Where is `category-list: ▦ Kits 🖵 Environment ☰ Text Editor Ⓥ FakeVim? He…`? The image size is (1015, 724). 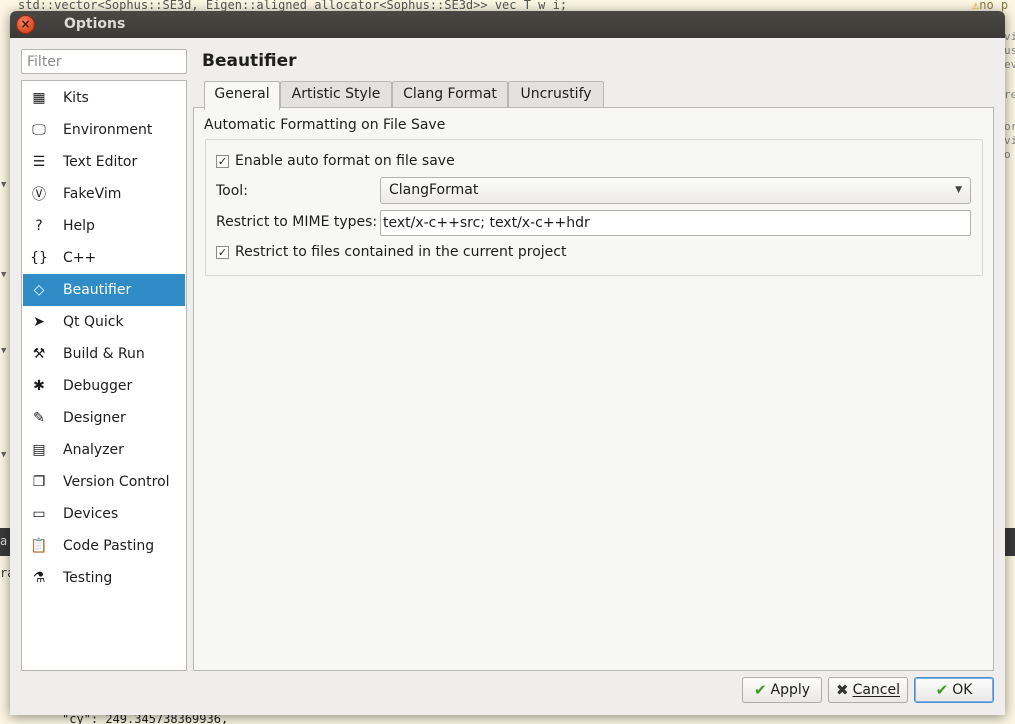 category-list: ▦ Kits 🖵 Environment ☰ Text Editor Ⓥ FakeVim? He… is located at coordinates (104, 375).